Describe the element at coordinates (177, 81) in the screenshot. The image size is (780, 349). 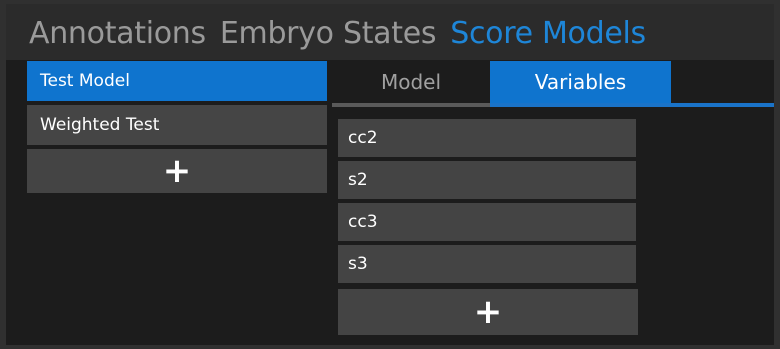
I see `model-item-test-model: Test Model` at that location.